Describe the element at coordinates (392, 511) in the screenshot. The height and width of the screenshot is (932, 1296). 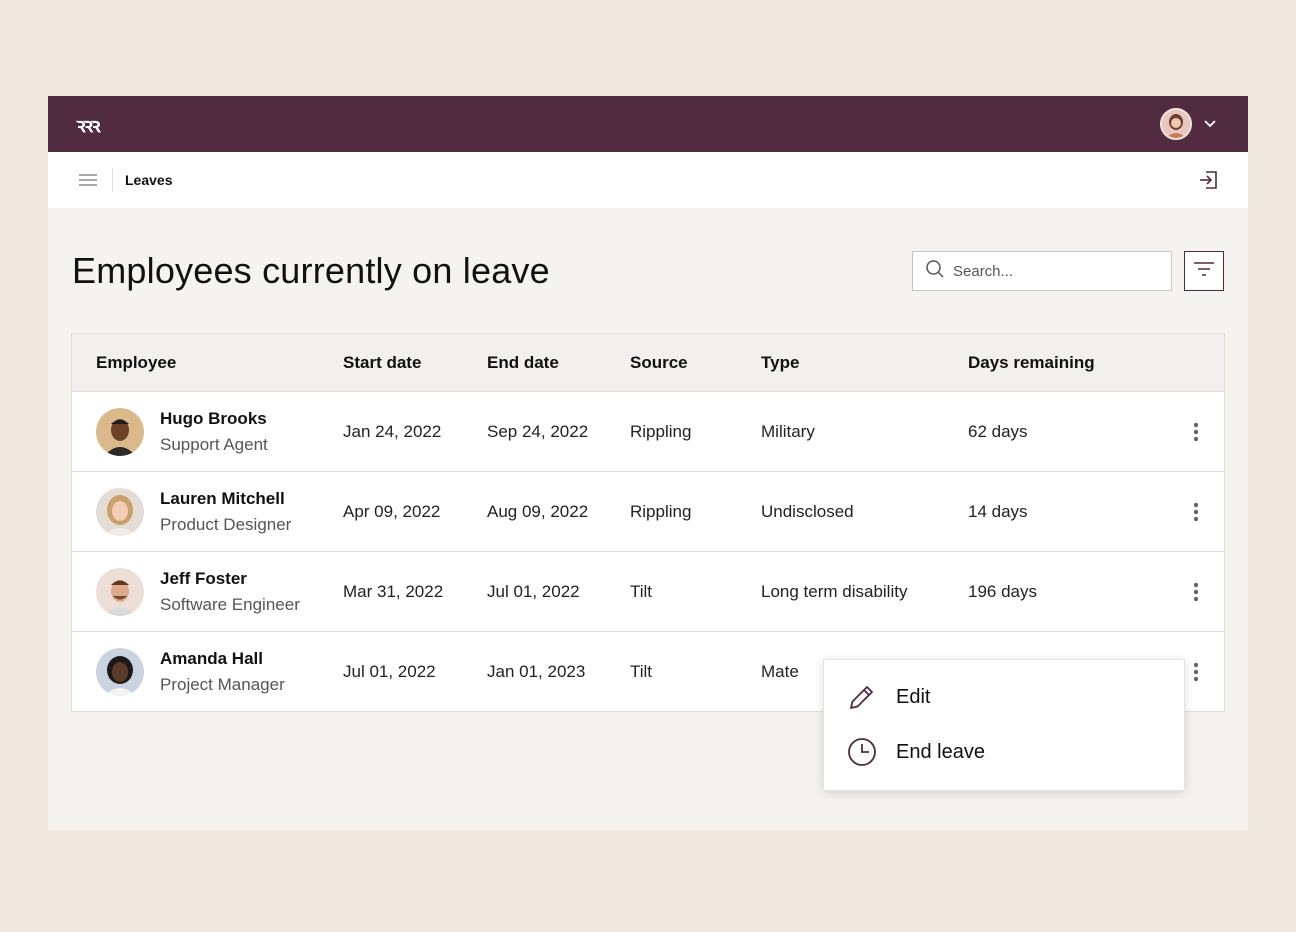
I see `start-date: Apr 09, 2022` at that location.